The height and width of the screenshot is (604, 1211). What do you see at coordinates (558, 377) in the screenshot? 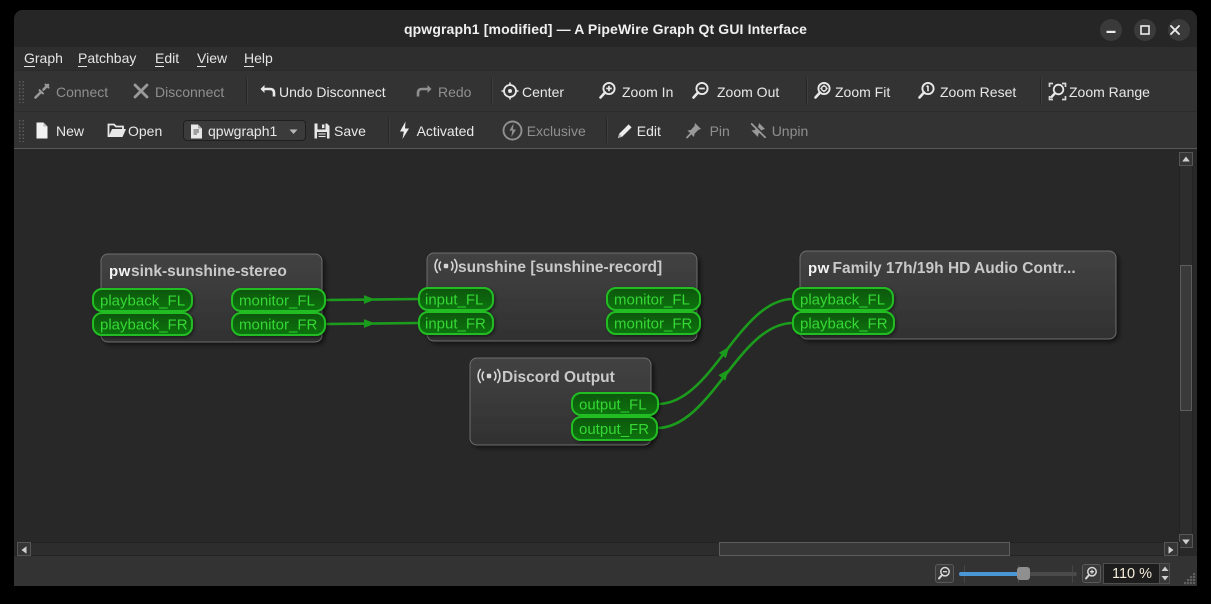
I see `svg-text: Discord Output` at bounding box center [558, 377].